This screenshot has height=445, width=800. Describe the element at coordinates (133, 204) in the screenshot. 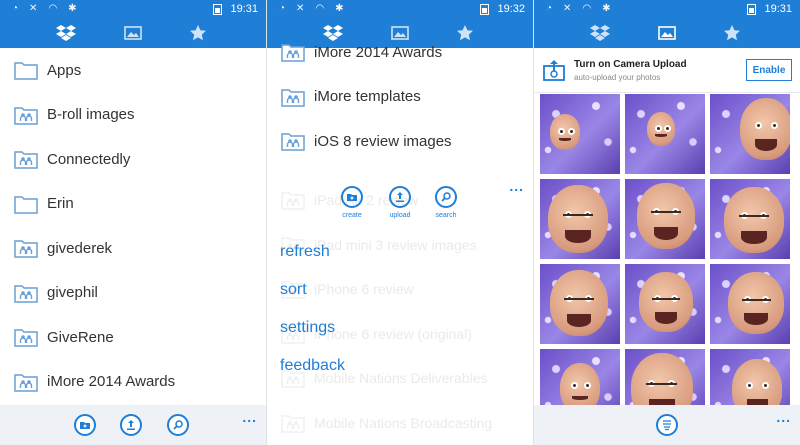

I see `folder-row: Erin` at that location.